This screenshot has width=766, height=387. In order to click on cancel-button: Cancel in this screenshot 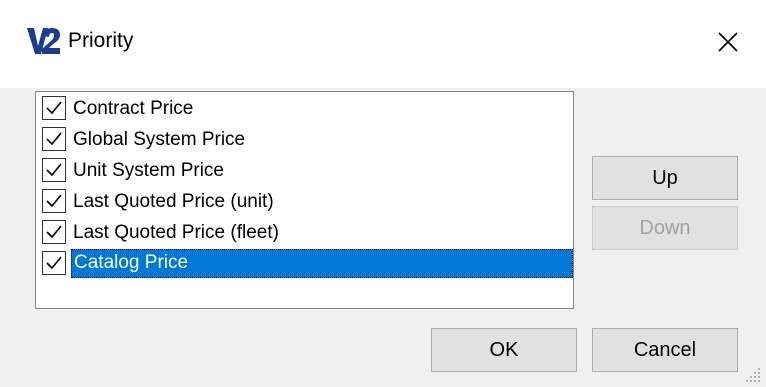, I will do `click(665, 350)`.